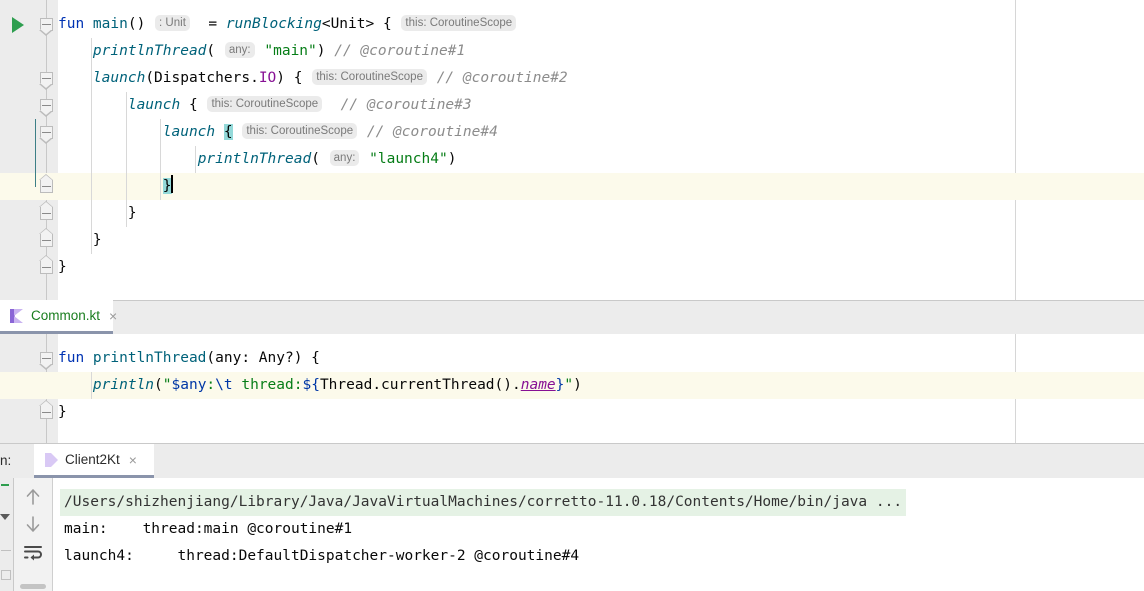 This screenshot has width=1144, height=591. Describe the element at coordinates (7, 534) in the screenshot. I see `tool-window-left-strip` at that location.